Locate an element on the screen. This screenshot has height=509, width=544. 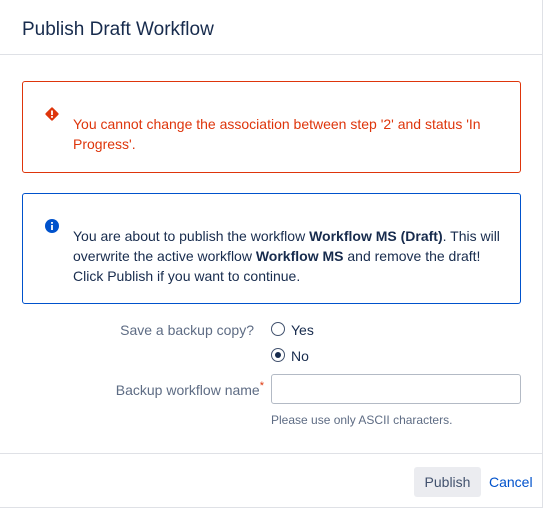
dialog-header: Publish Draft Workflow is located at coordinates (271, 27).